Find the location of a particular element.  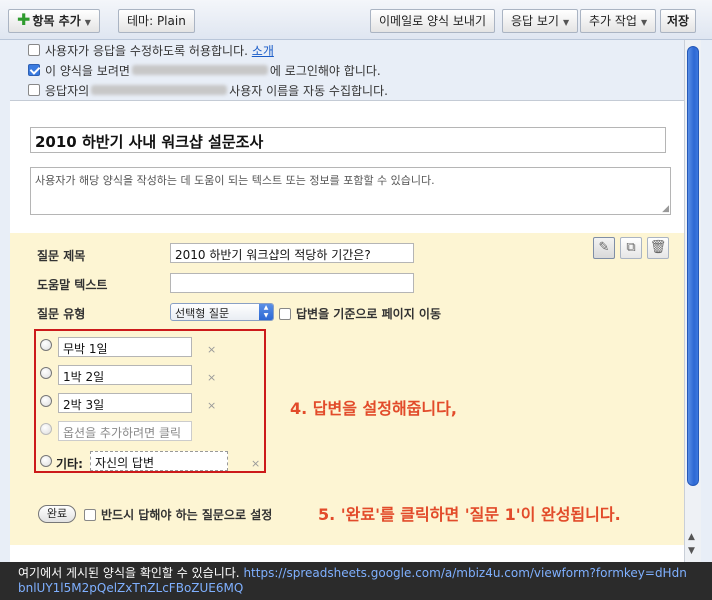

duplicate-icon: ⧉ is located at coordinates (631, 248).